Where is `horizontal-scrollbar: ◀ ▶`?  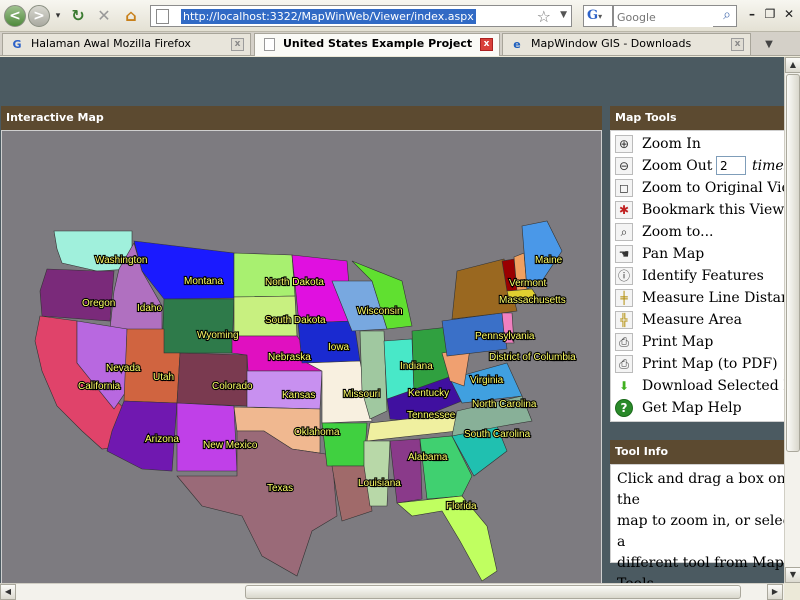
horizontal-scrollbar: ◀ ▶ is located at coordinates (392, 591).